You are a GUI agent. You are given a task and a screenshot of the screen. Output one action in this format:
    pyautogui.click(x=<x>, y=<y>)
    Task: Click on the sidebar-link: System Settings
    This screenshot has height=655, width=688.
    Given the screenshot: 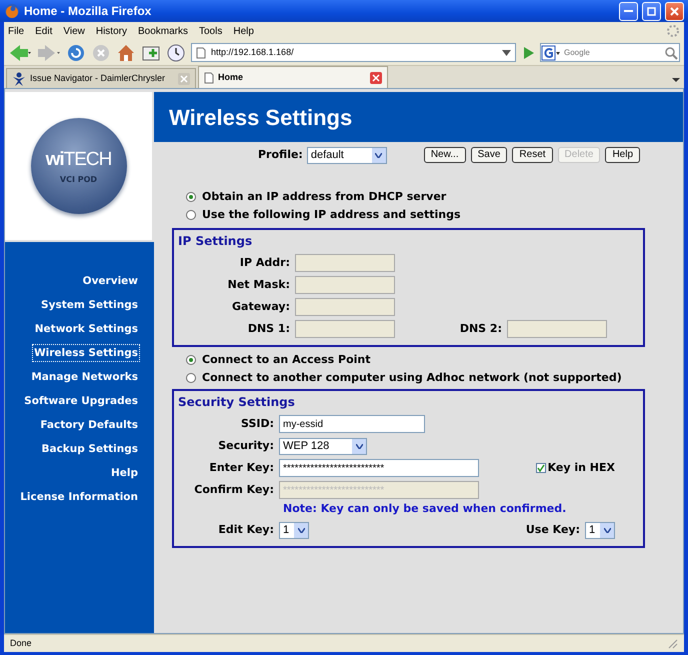 What is the action you would take?
    pyautogui.click(x=89, y=305)
    